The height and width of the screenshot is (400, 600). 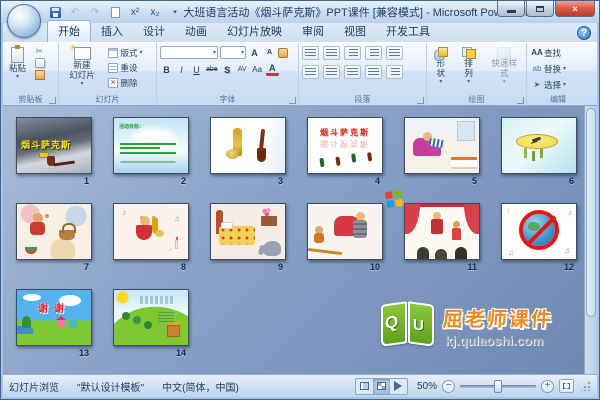 I want to click on slide-thumbnail-4: 烟斗萨克斯 烟斗萨克斯, so click(x=345, y=145).